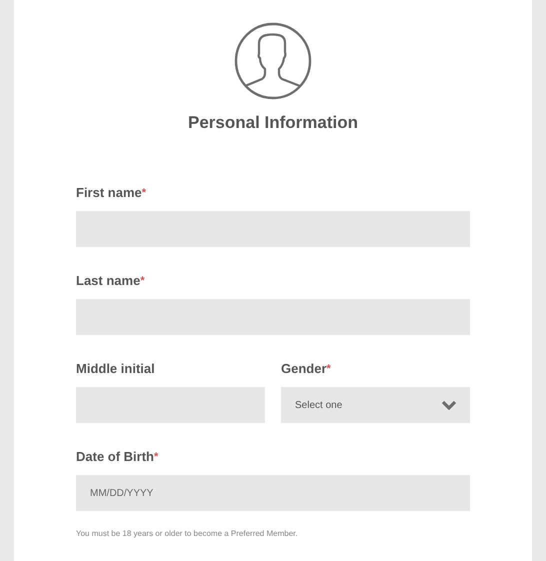  Describe the element at coordinates (118, 457) in the screenshot. I see `field-label: Date of Birth*` at that location.